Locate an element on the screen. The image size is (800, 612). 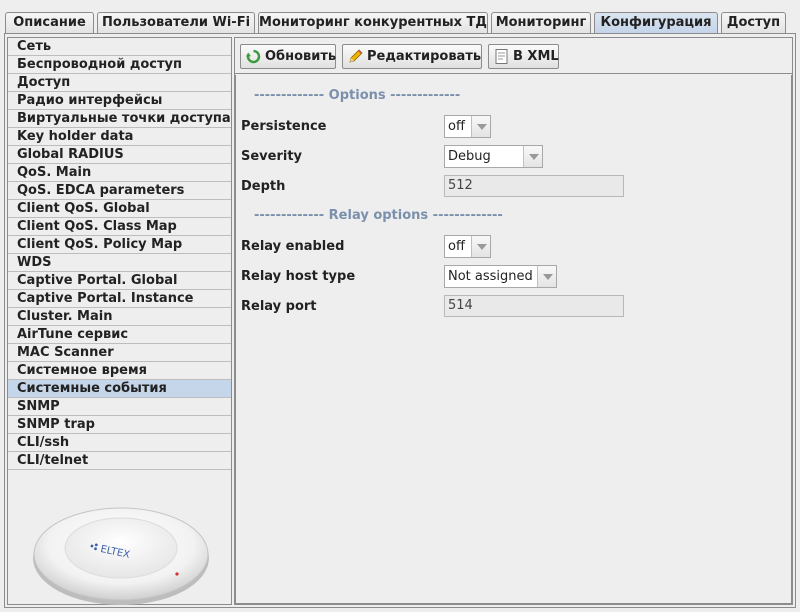
relay-host-type-select: Not assigned is located at coordinates (500, 276).